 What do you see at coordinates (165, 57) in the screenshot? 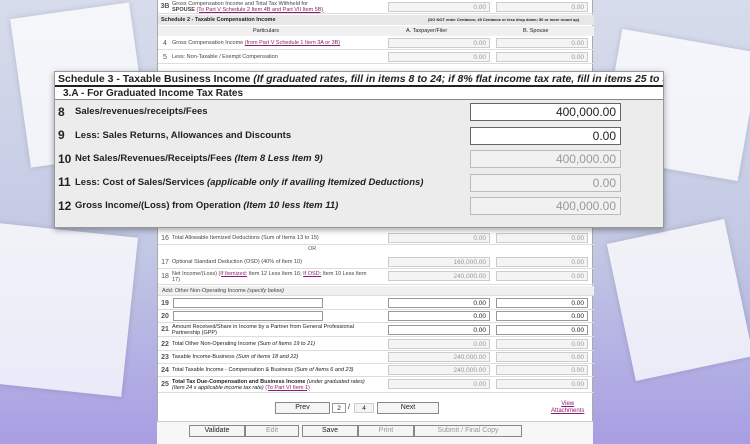
I see `item-number: 5` at bounding box center [165, 57].